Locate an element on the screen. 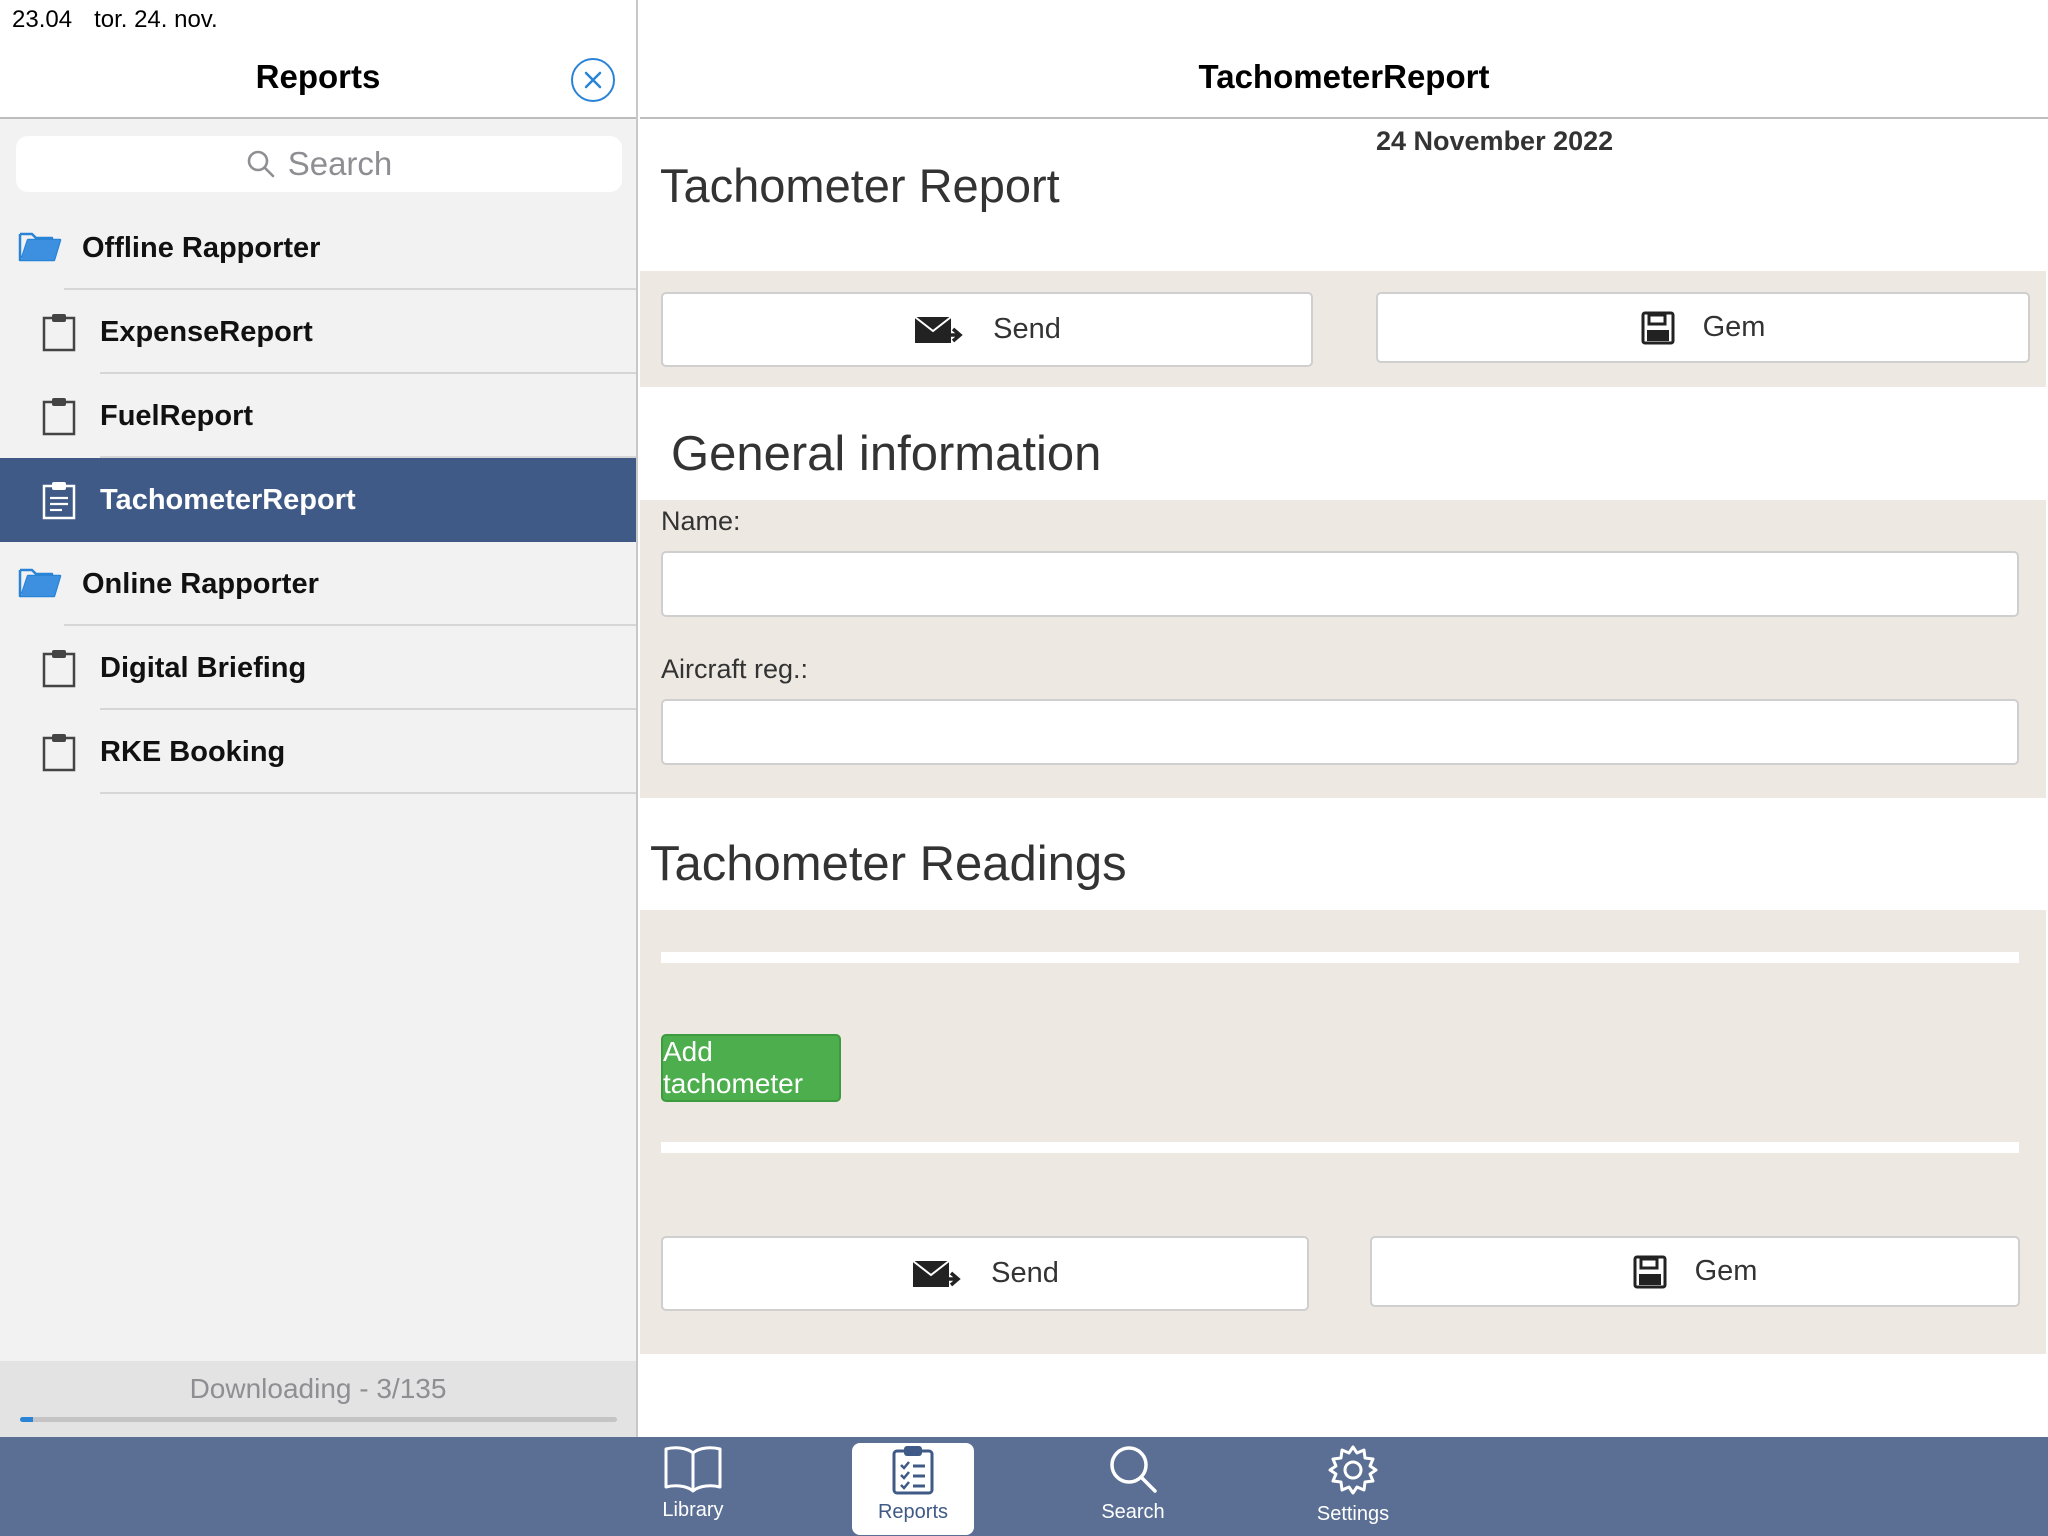 The image size is (2048, 1536). report-date: 24 November 2022 is located at coordinates (1495, 141).